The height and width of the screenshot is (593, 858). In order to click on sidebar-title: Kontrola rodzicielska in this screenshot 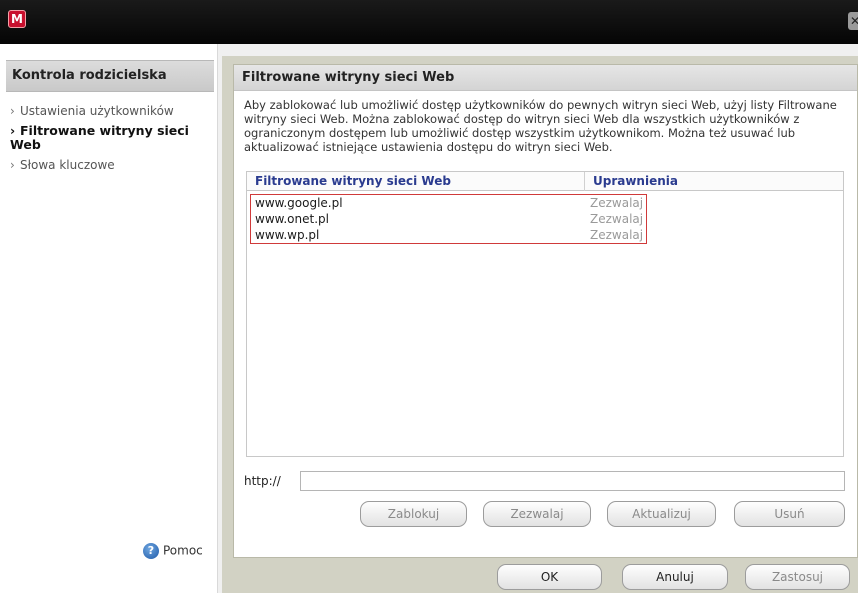, I will do `click(110, 76)`.